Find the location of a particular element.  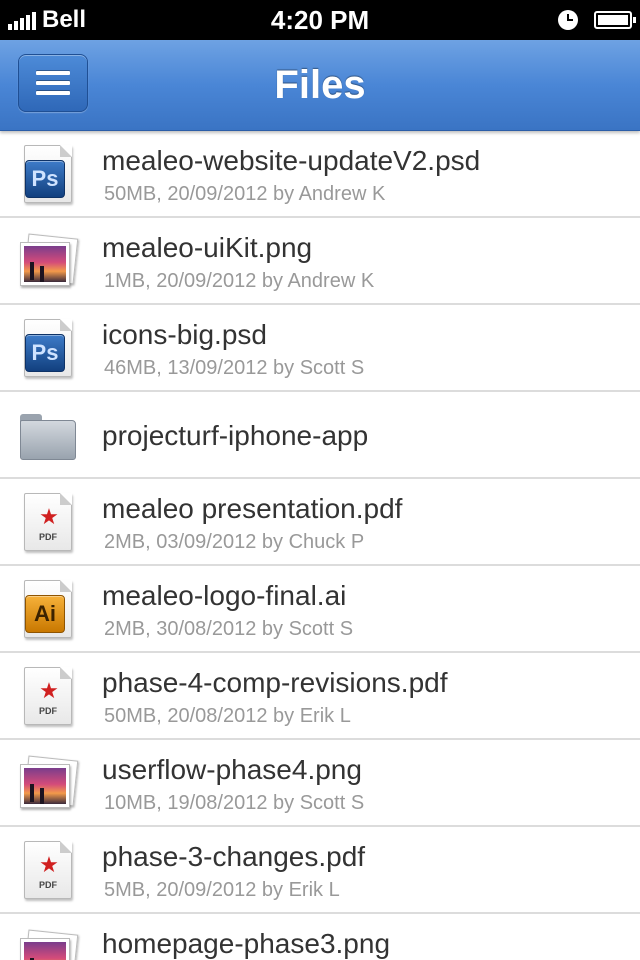

file-meta: 2MB, 30/08/2012 by Scott S is located at coordinates (229, 629).